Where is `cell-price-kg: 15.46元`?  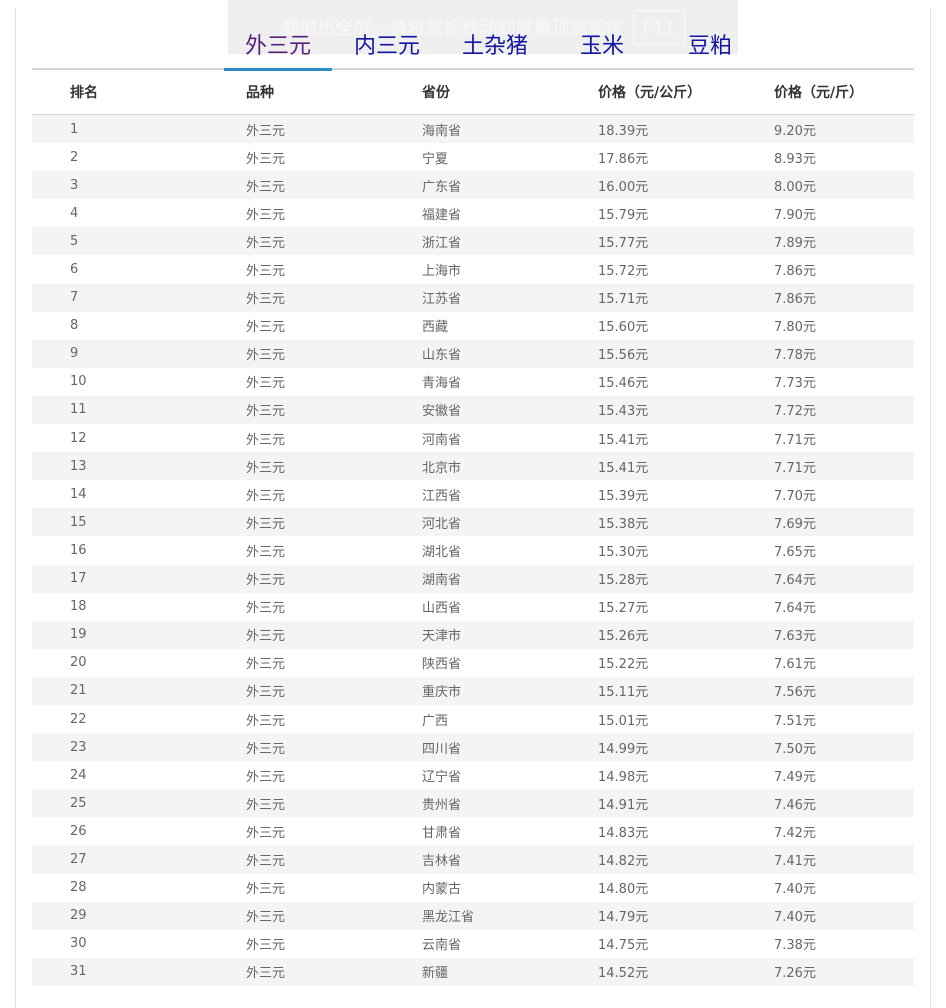 cell-price-kg: 15.46元 is located at coordinates (623, 384).